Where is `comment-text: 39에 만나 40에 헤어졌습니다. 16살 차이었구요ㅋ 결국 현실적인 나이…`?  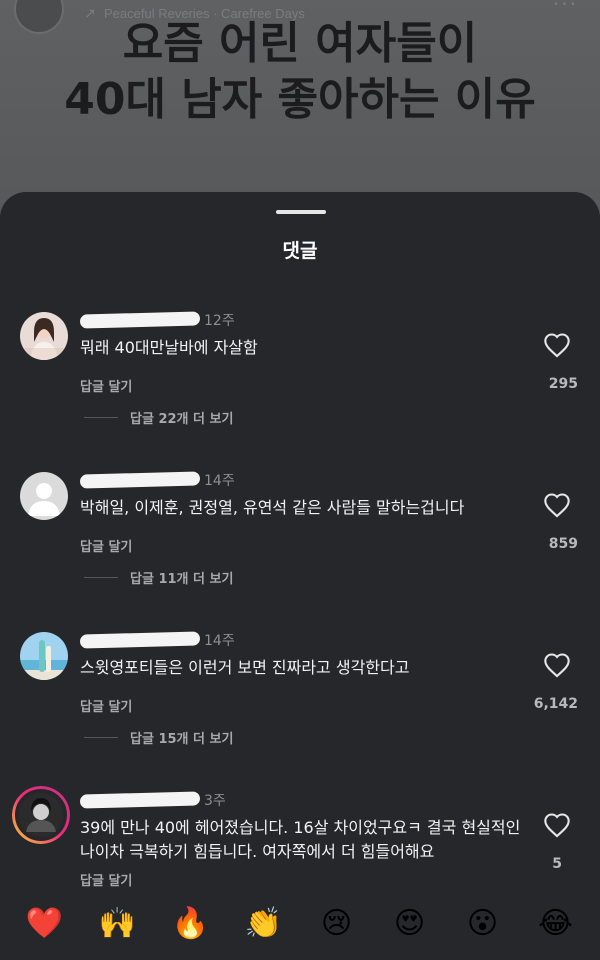 comment-text: 39에 만나 40에 헤어졌습니다. 16살 차이었구요ㅋ 결국 현실적인 나이… is located at coordinates (300, 839).